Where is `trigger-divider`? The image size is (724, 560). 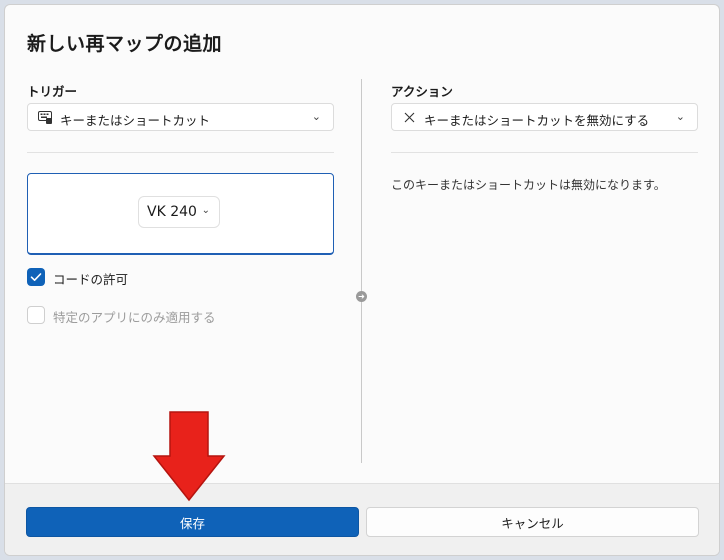
trigger-divider is located at coordinates (180, 152).